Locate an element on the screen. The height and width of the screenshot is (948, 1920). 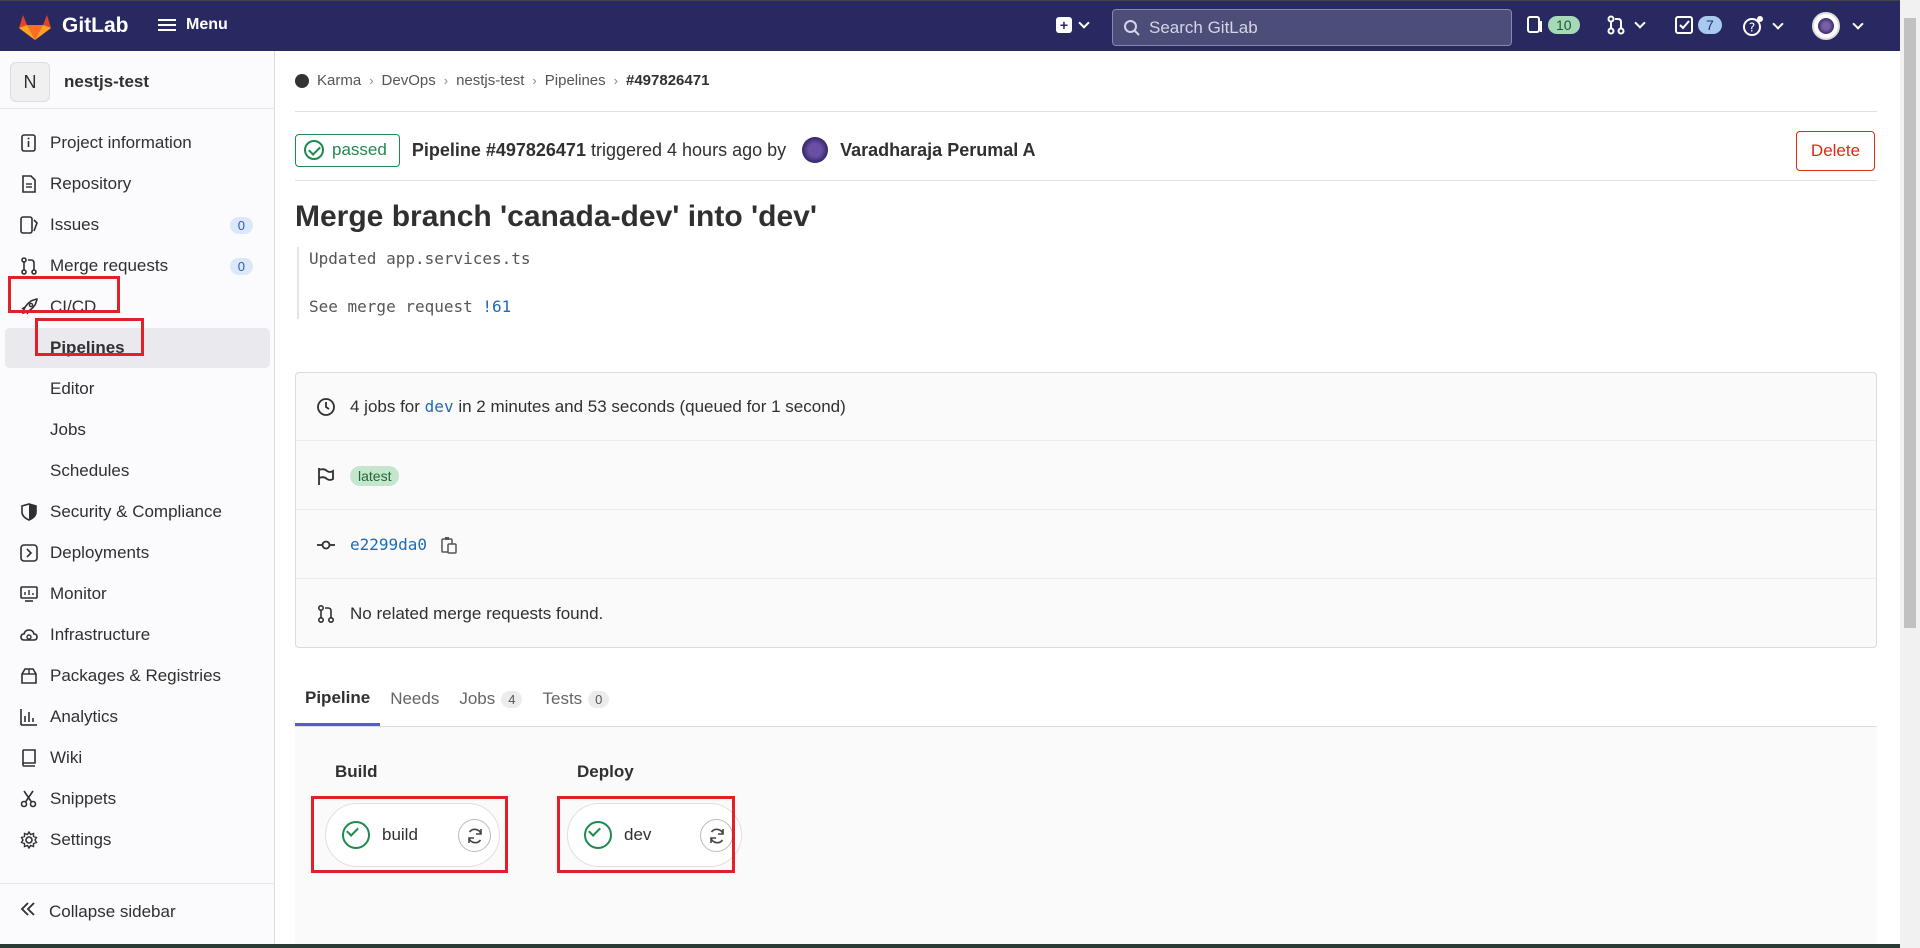
breadcrumb-item: DevOps is located at coordinates (409, 80).